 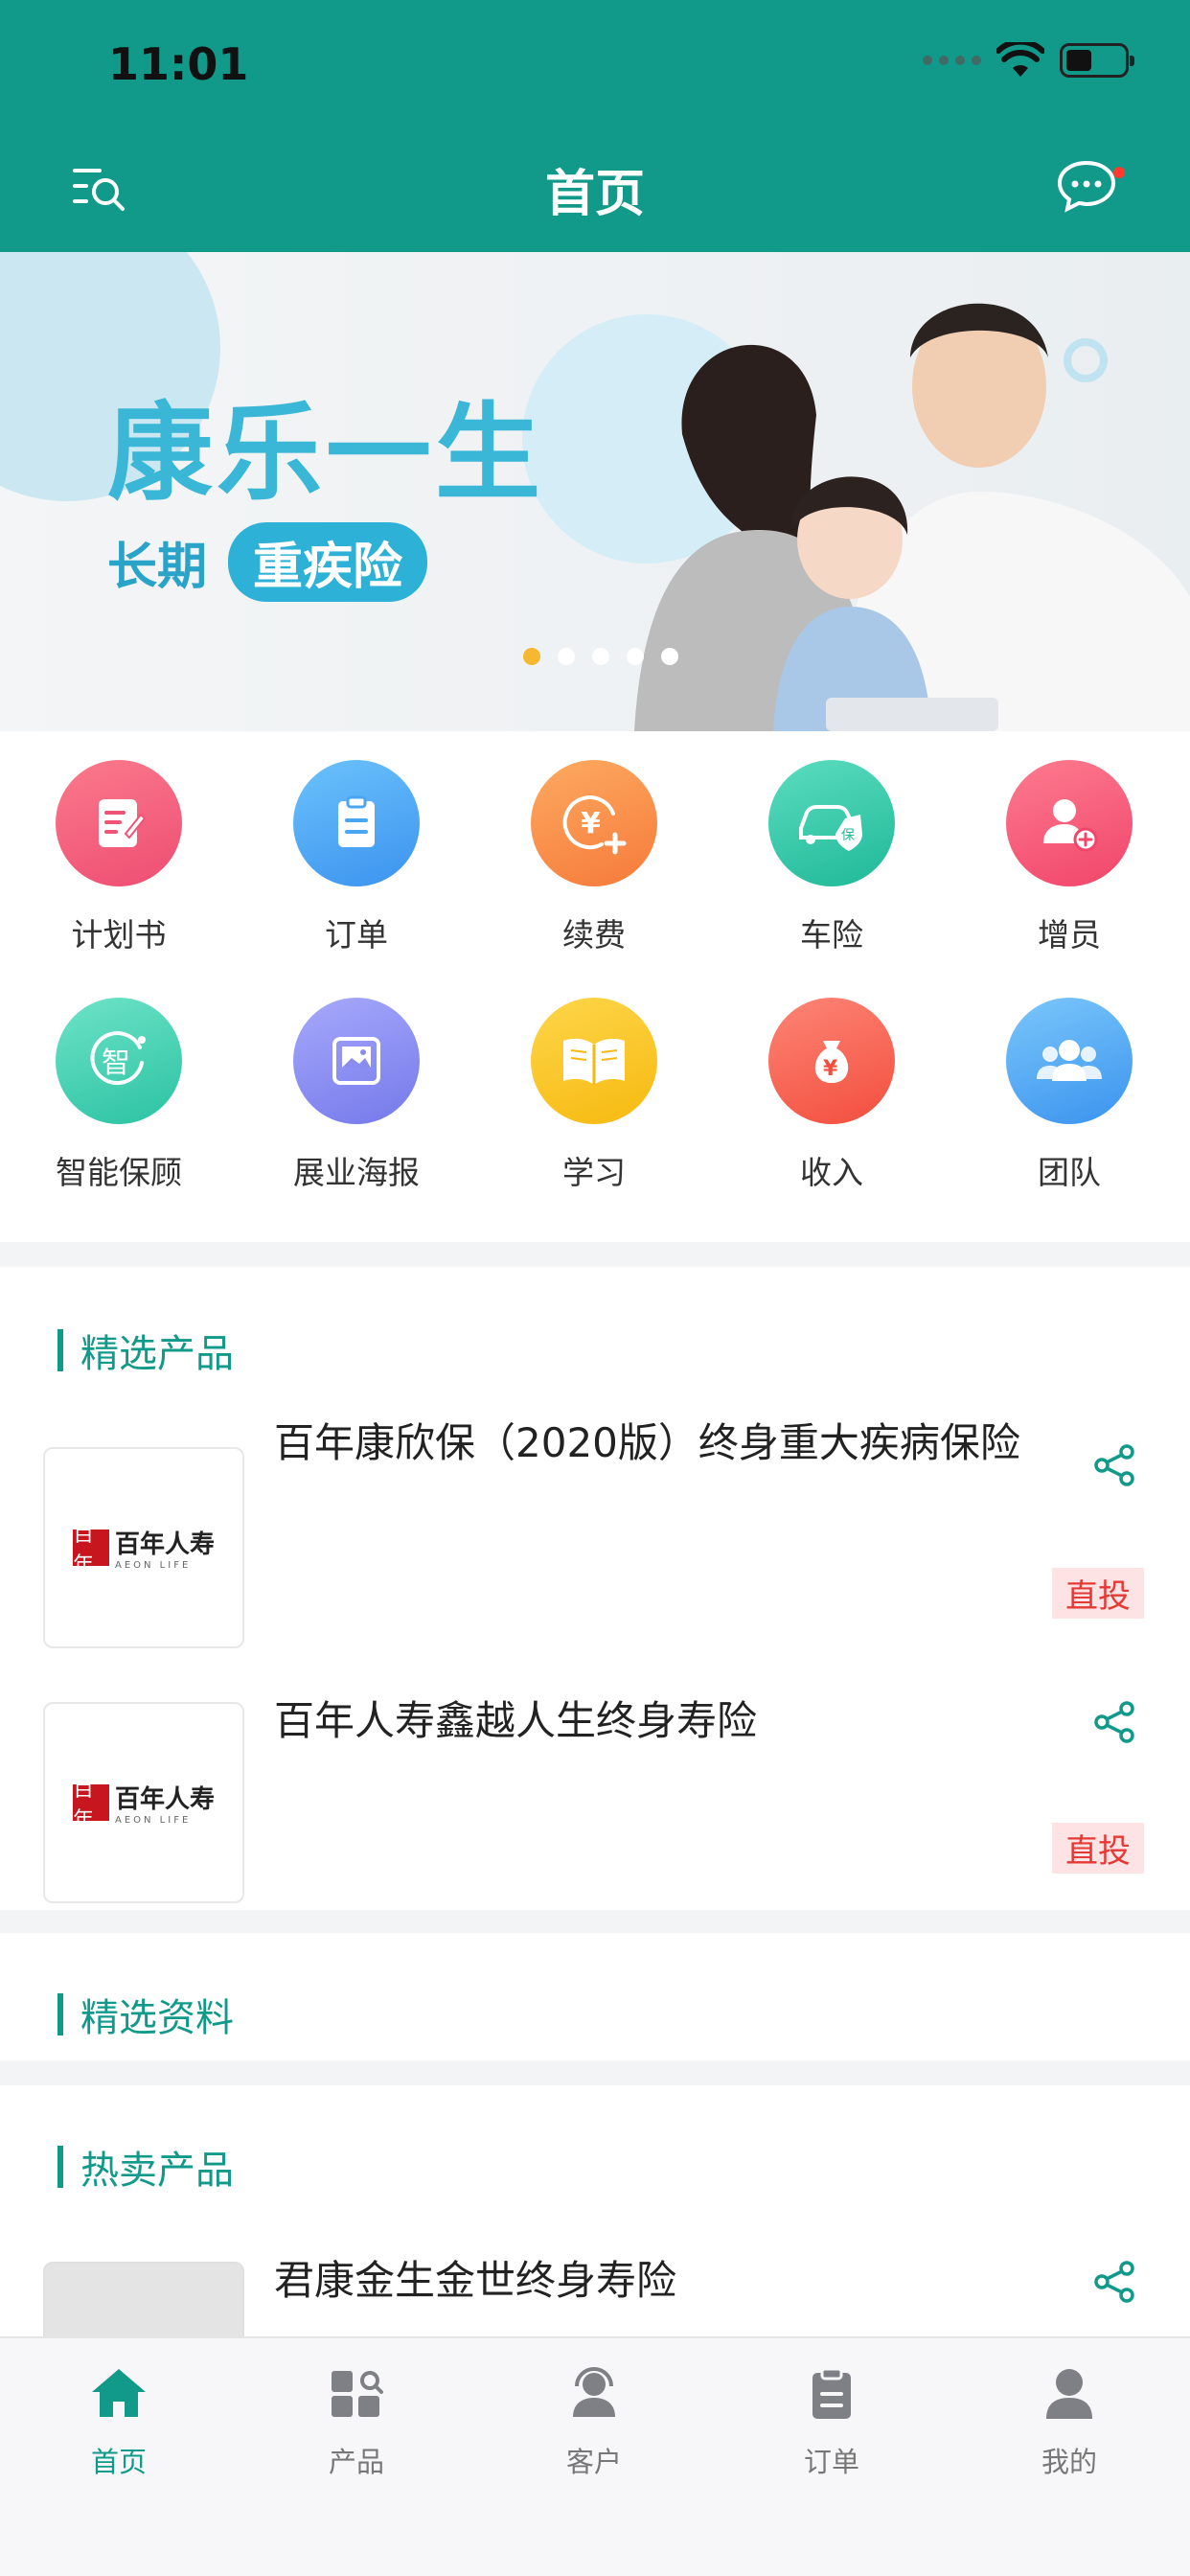 What do you see at coordinates (119, 2462) in the screenshot?
I see `tab-label: 首页` at bounding box center [119, 2462].